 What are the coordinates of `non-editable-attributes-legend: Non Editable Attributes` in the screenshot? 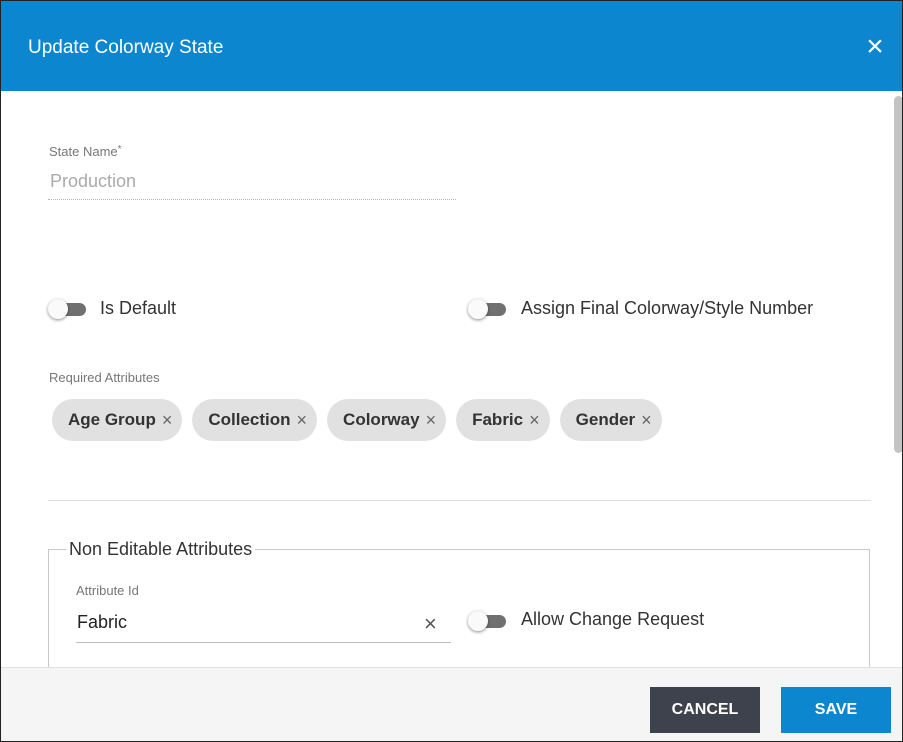 It's located at (161, 549).